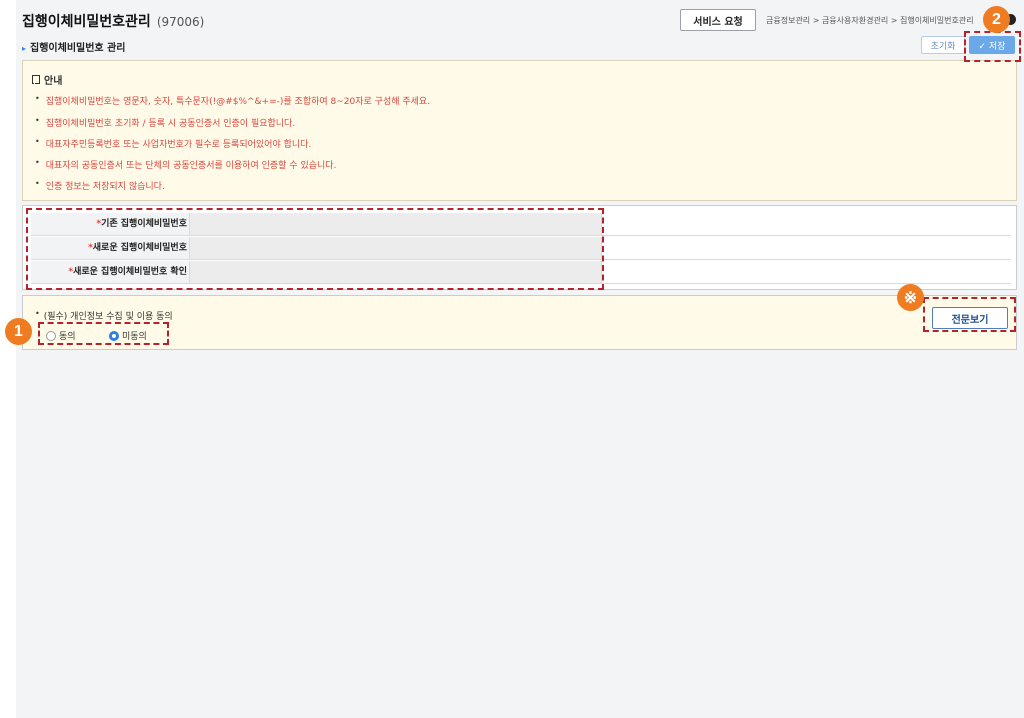  I want to click on highlight-password-fields, so click(315, 249).